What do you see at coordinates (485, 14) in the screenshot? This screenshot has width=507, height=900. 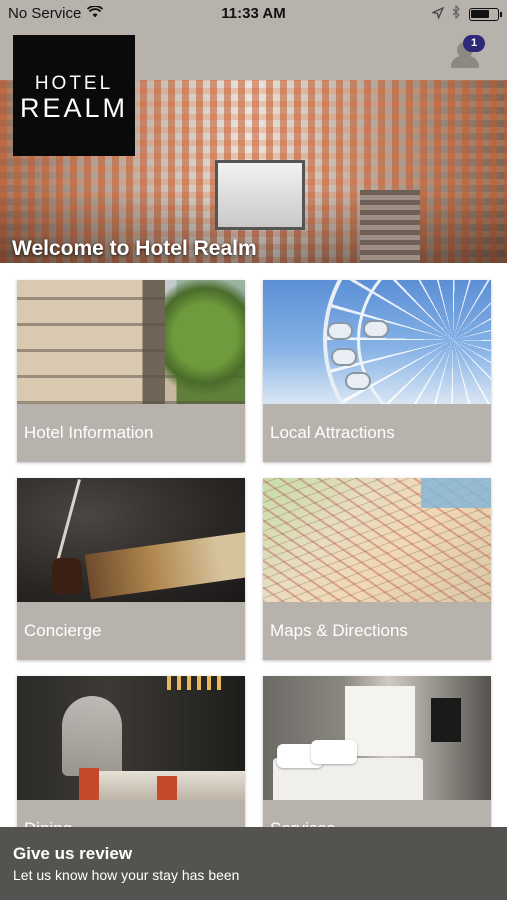 I see `battery-icon` at bounding box center [485, 14].